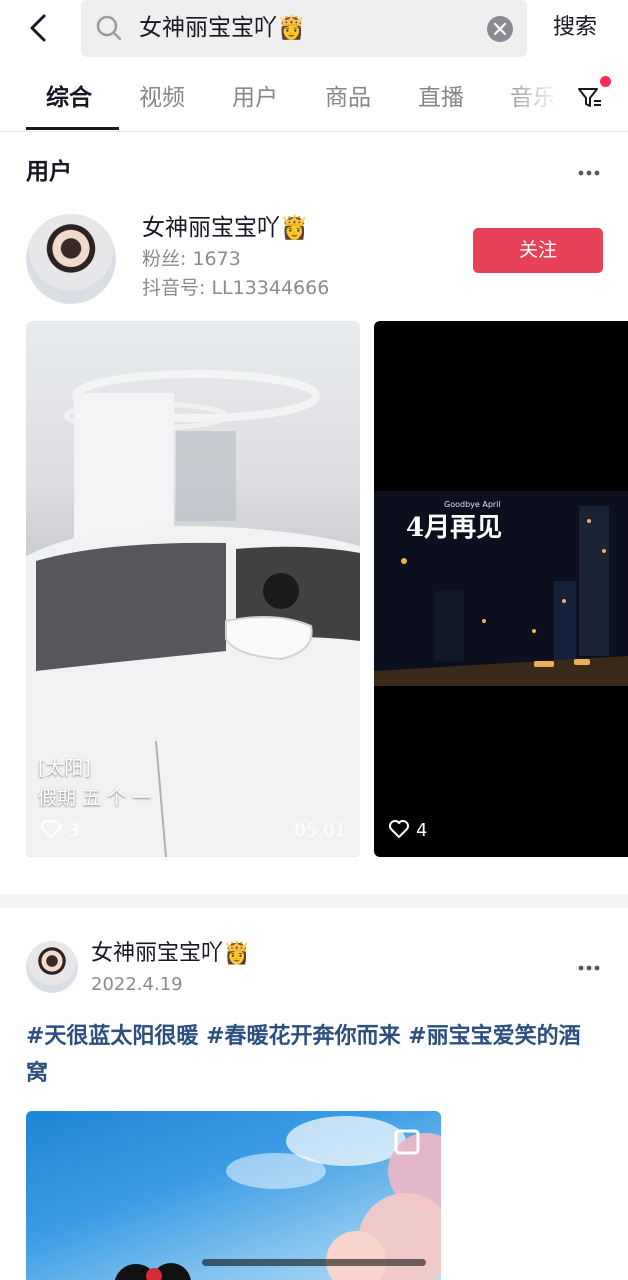 The height and width of the screenshot is (1280, 628). What do you see at coordinates (472, 504) in the screenshot?
I see `video-overlay-subtitle: Goodbye April` at bounding box center [472, 504].